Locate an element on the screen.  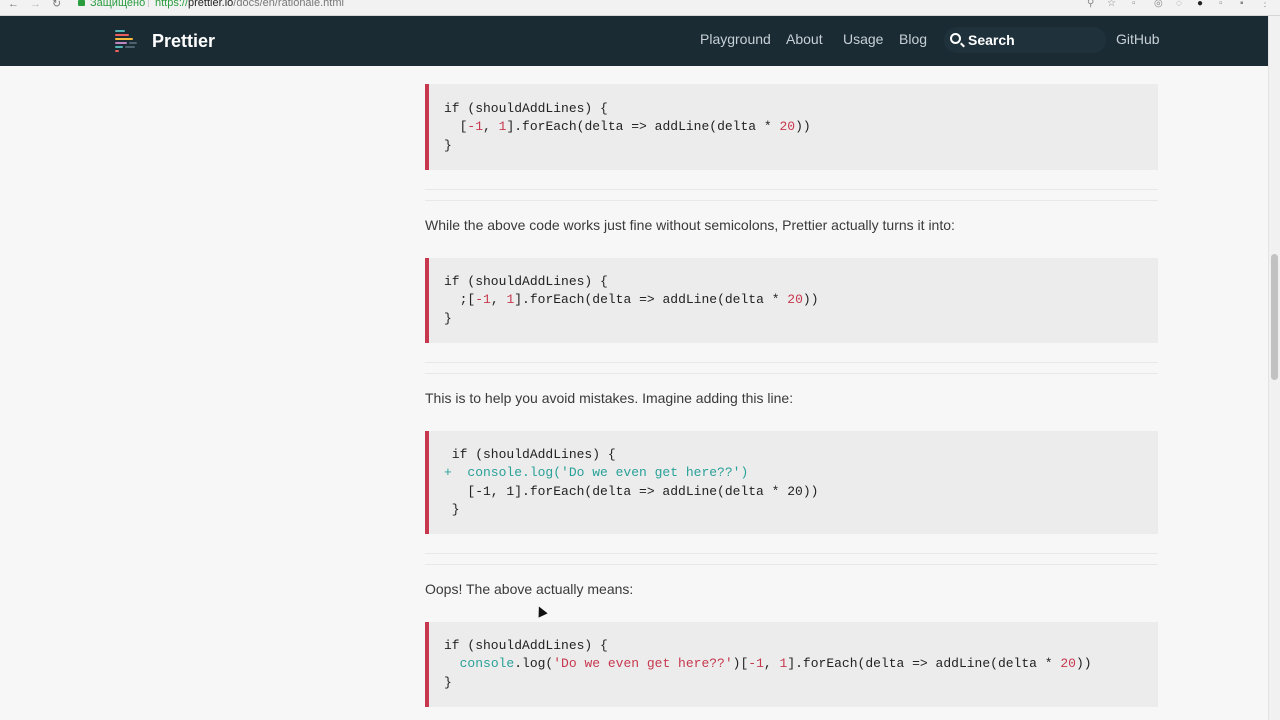
reload-icon: ↻ is located at coordinates (56, 5).